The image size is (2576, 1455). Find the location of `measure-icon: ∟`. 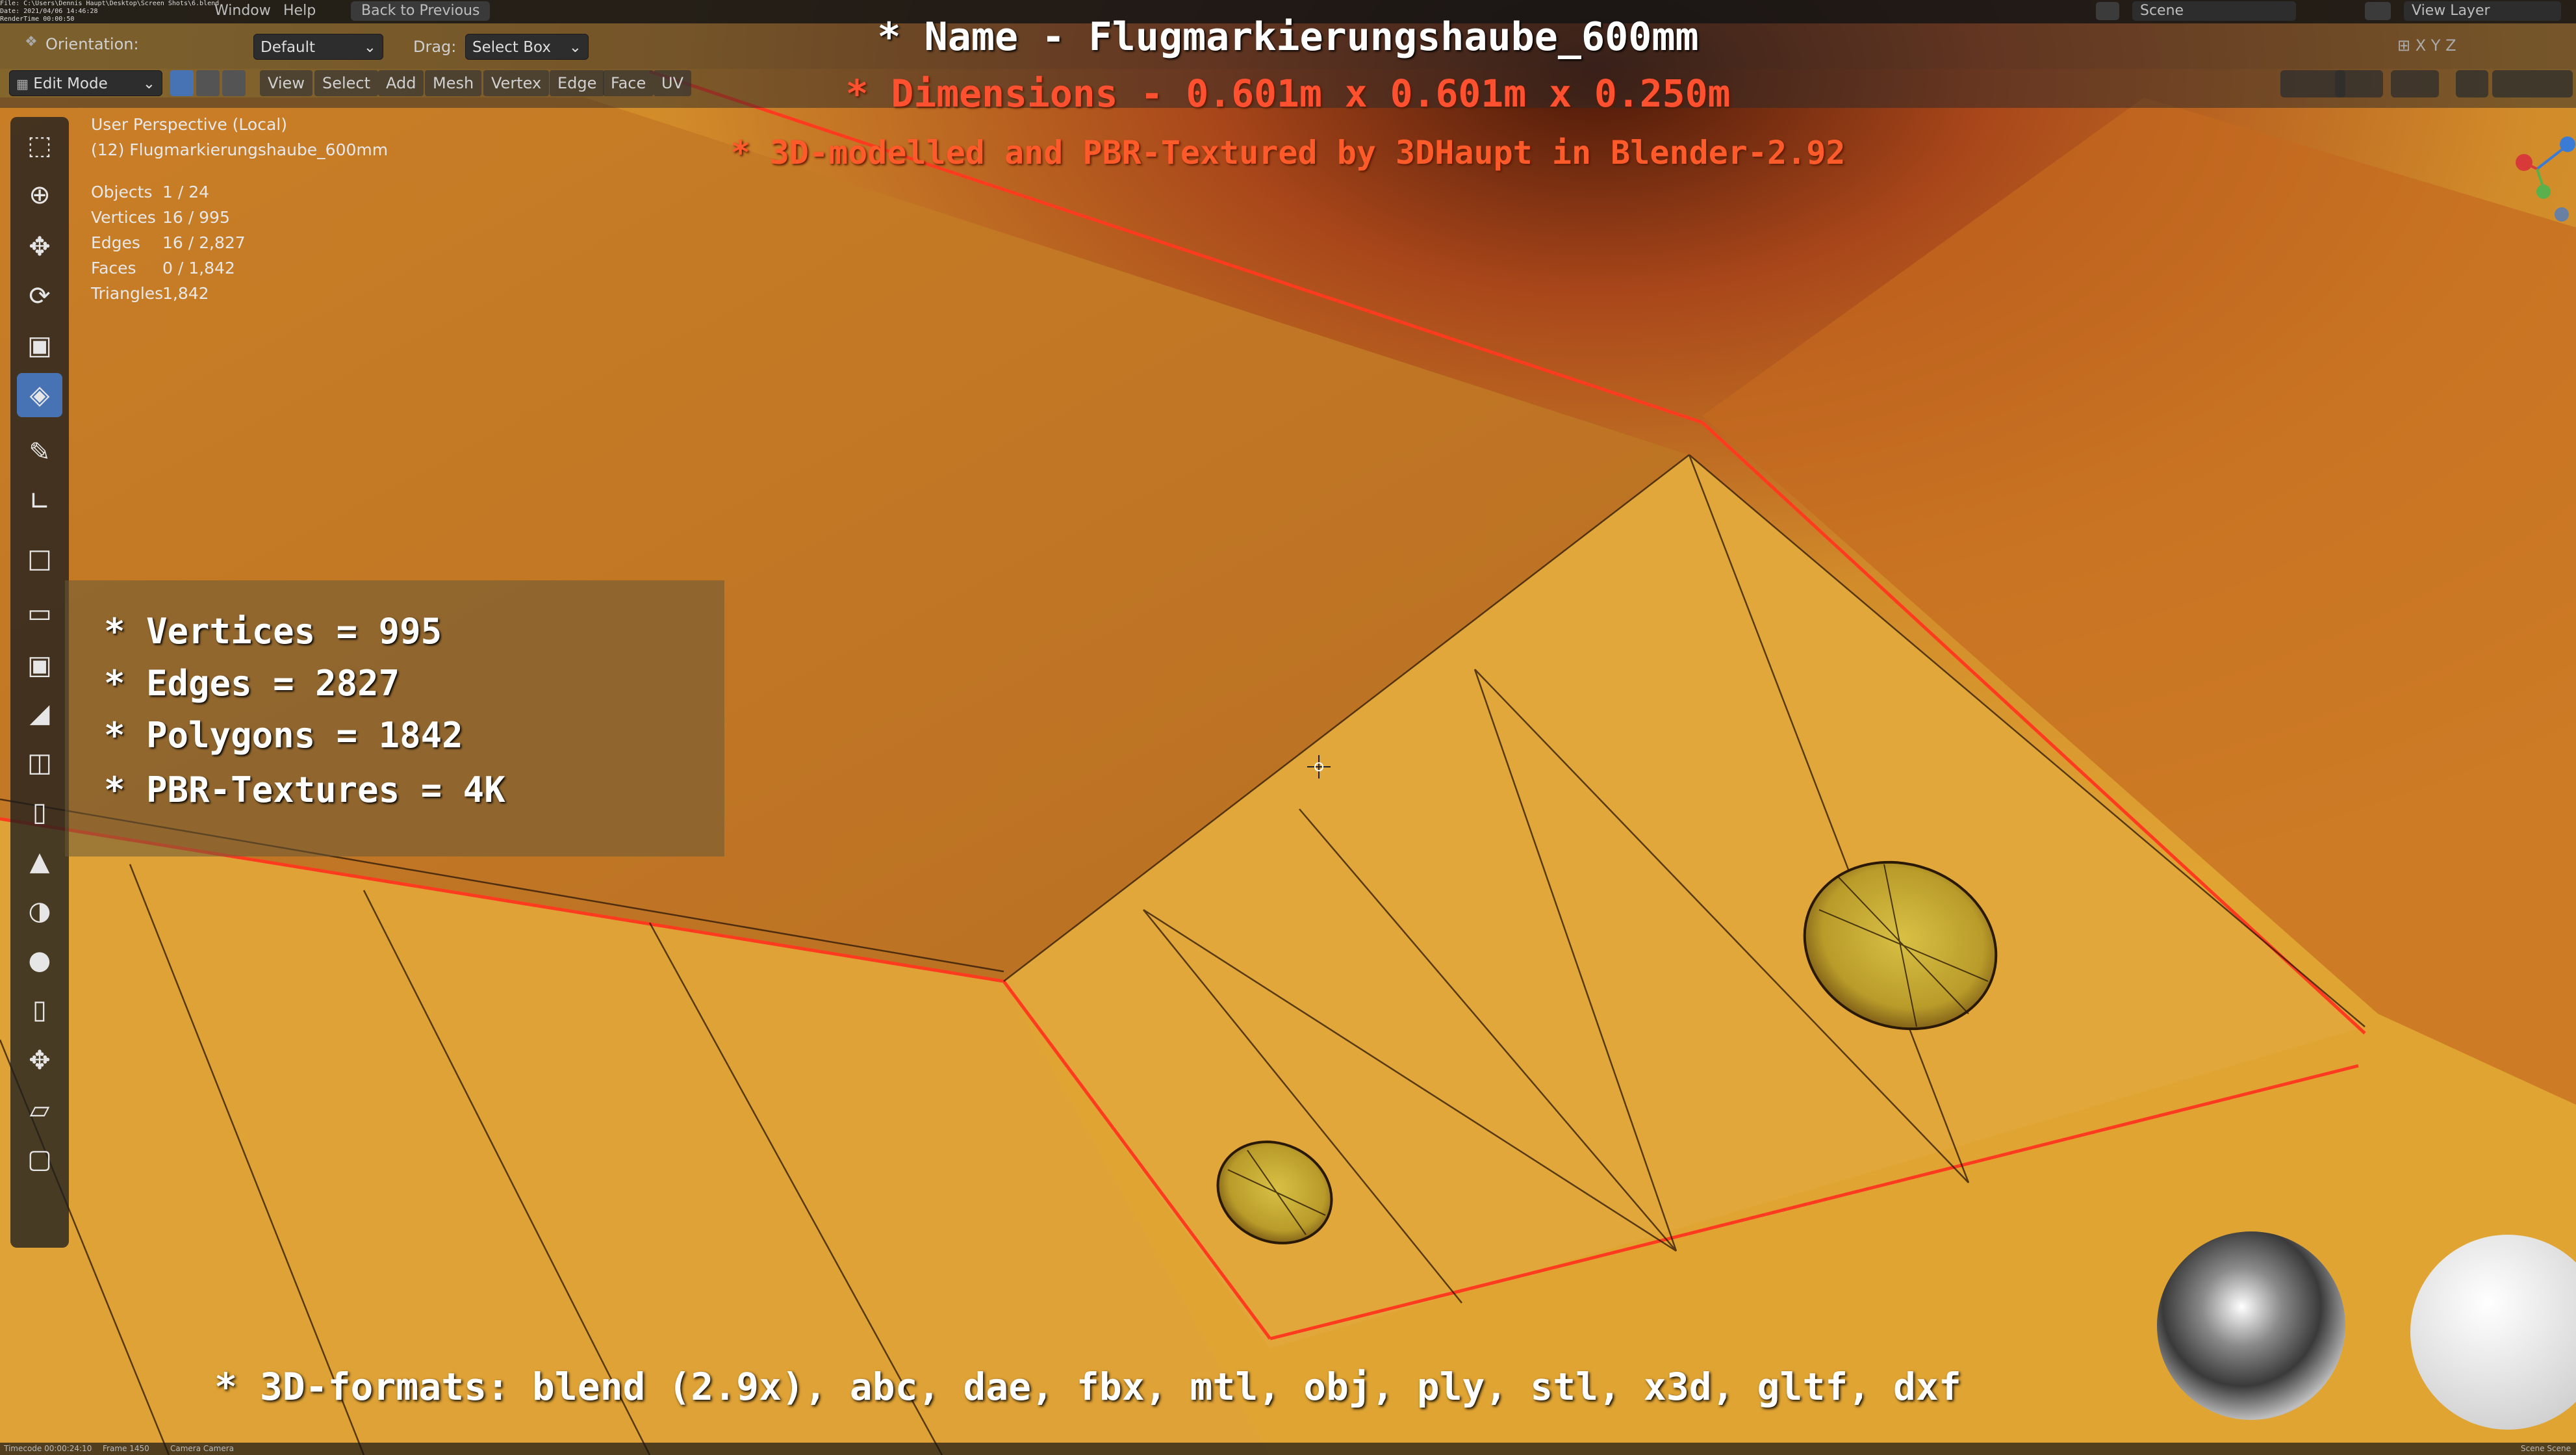

measure-icon: ∟ is located at coordinates (40, 502).